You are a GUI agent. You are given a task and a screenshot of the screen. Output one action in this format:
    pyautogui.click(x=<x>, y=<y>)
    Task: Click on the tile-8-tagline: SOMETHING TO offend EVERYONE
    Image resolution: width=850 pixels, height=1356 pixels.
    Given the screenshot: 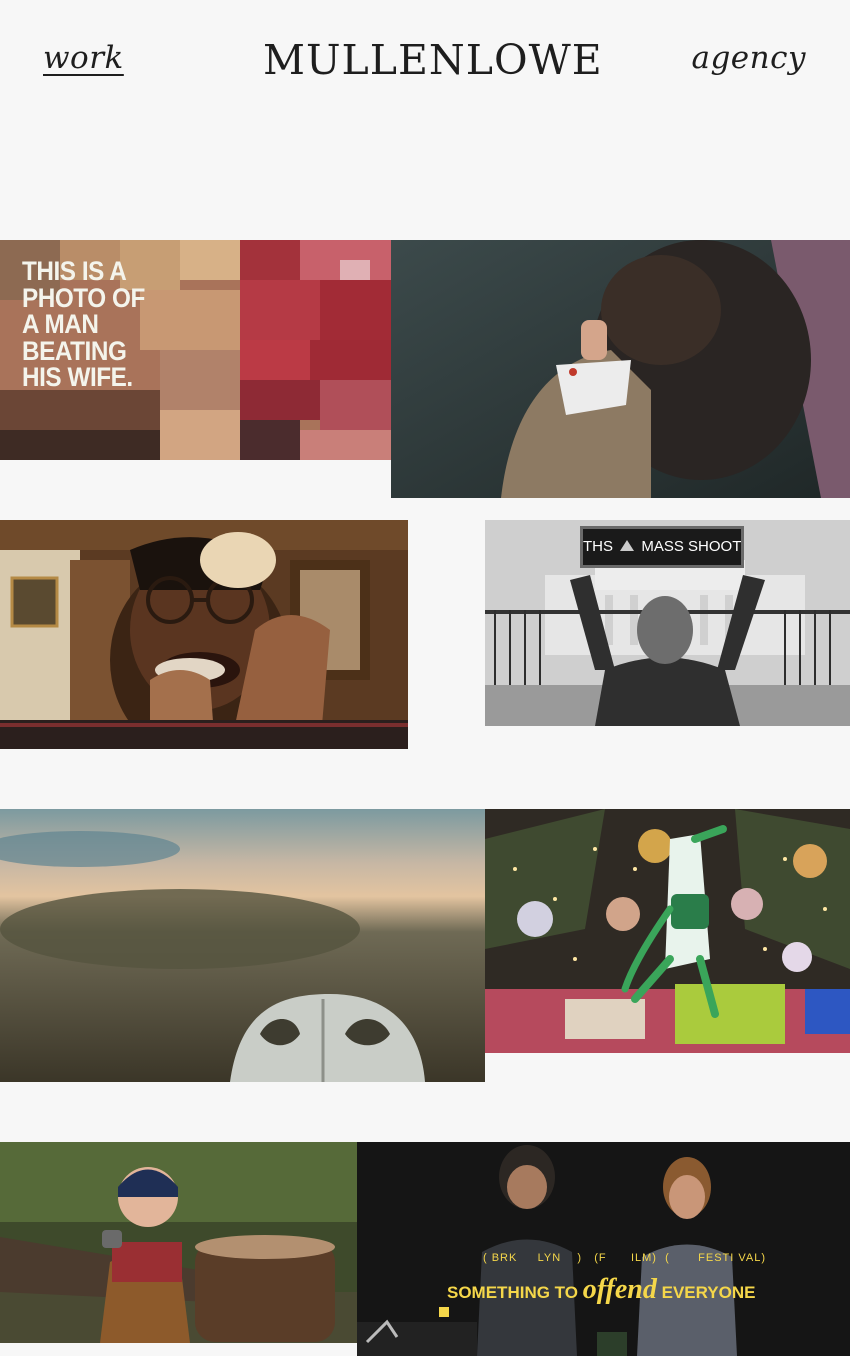 What is the action you would take?
    pyautogui.click(x=601, y=1290)
    